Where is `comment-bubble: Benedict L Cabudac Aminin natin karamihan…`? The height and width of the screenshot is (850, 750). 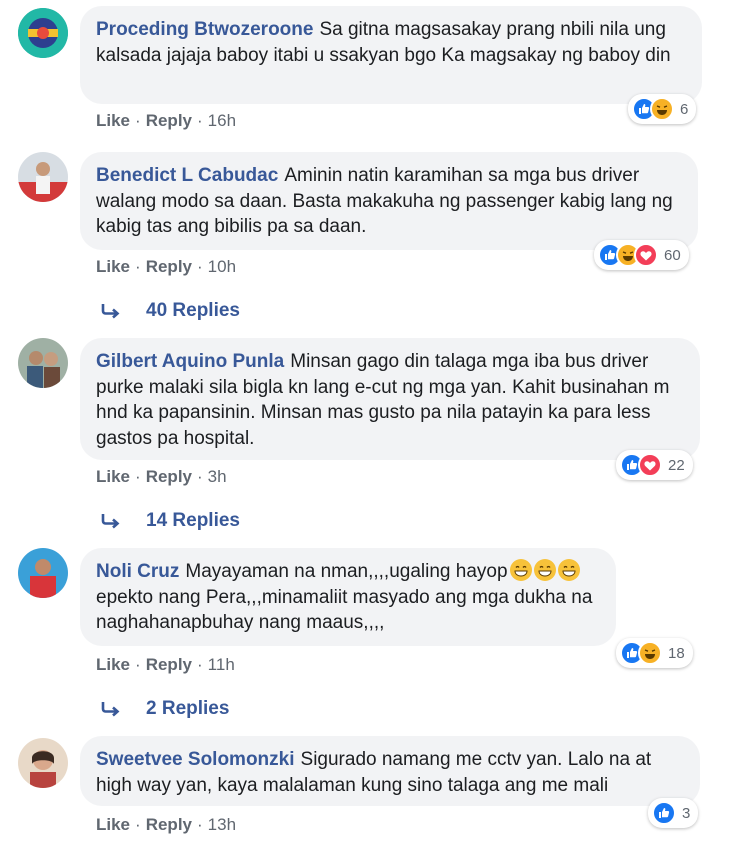
comment-bubble: Benedict L Cabudac Aminin natin karamihan… is located at coordinates (389, 201).